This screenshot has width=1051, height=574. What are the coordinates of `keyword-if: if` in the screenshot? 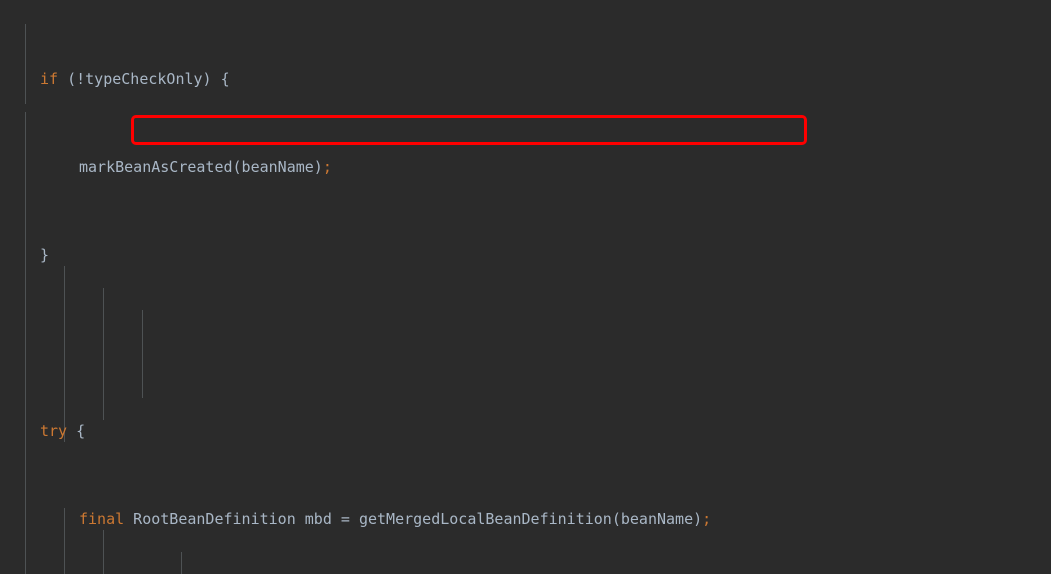 It's located at (49, 79).